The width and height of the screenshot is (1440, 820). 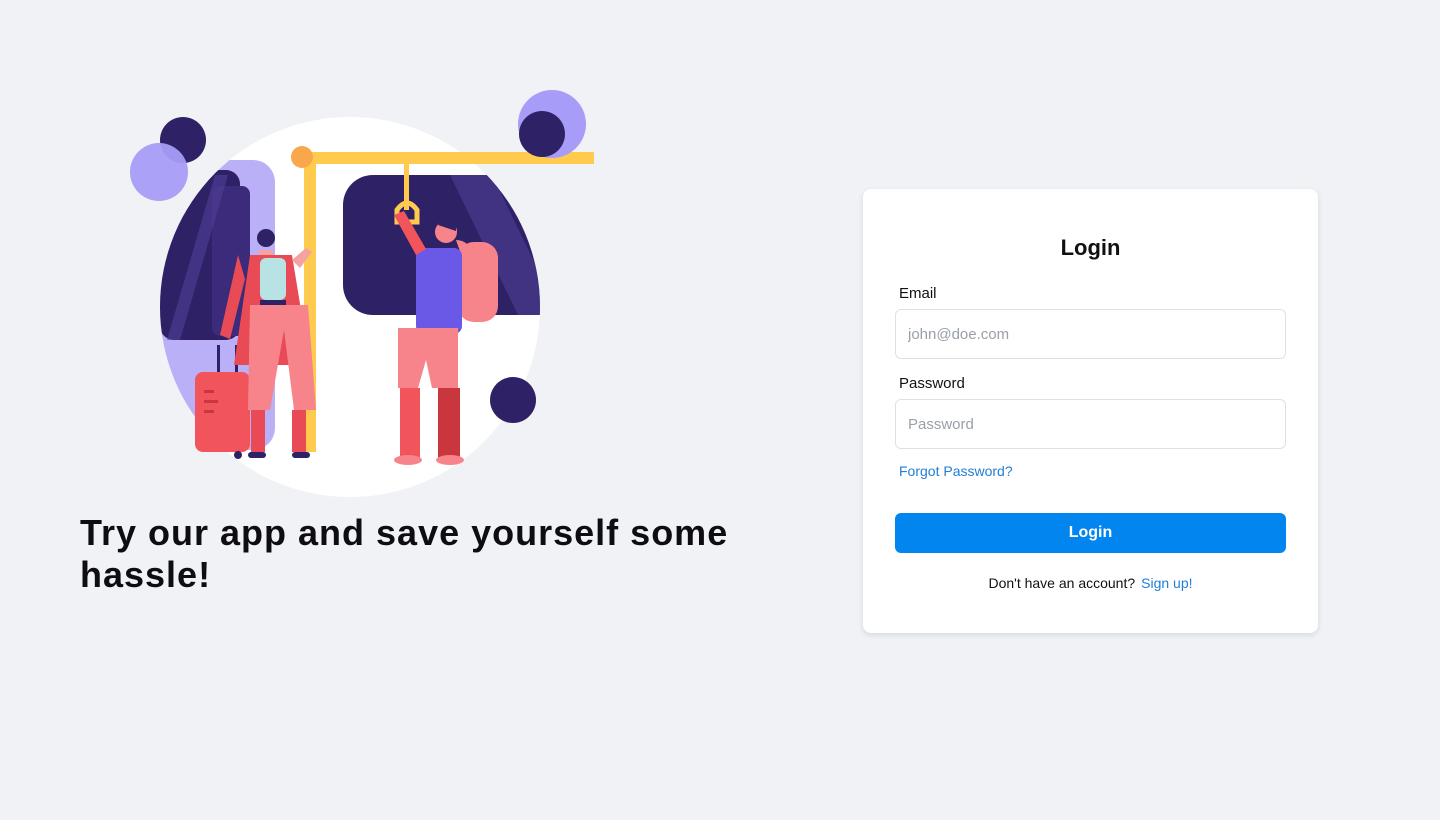 What do you see at coordinates (932, 383) in the screenshot?
I see `password-label: Password` at bounding box center [932, 383].